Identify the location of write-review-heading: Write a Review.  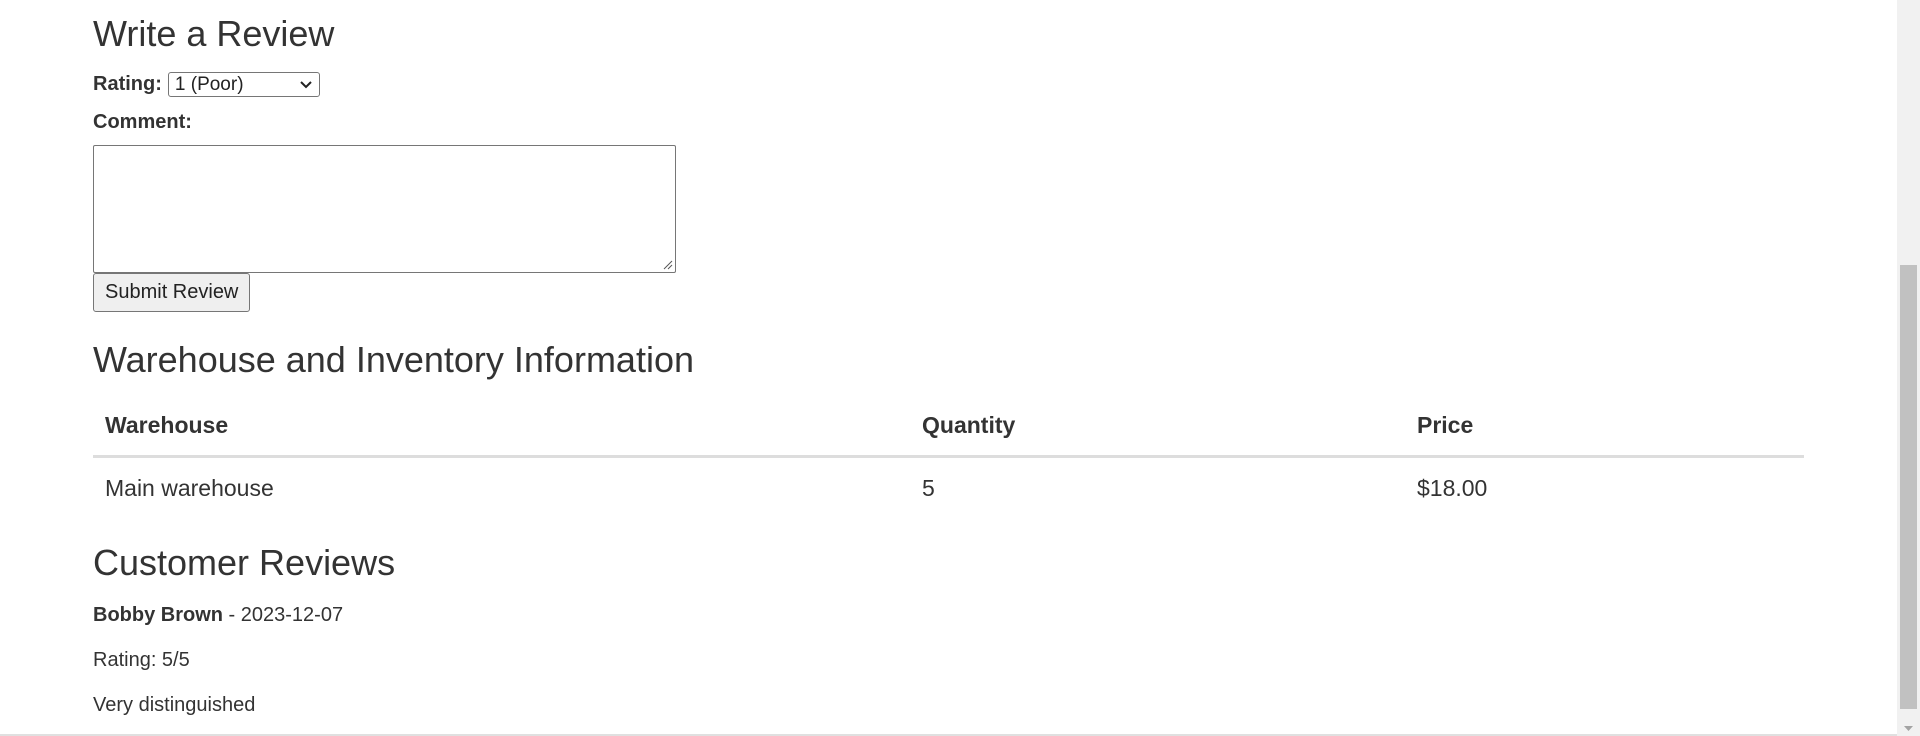
(214, 33).